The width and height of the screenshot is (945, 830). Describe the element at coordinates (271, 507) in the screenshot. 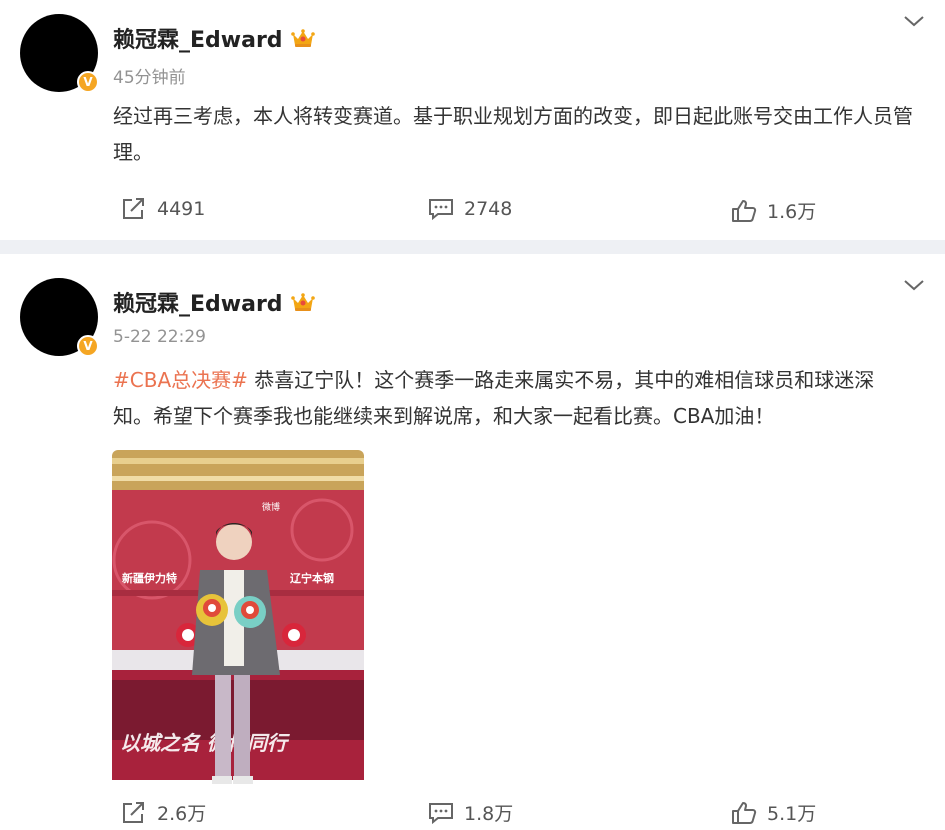

I see `backdrop-logo: 微博` at that location.